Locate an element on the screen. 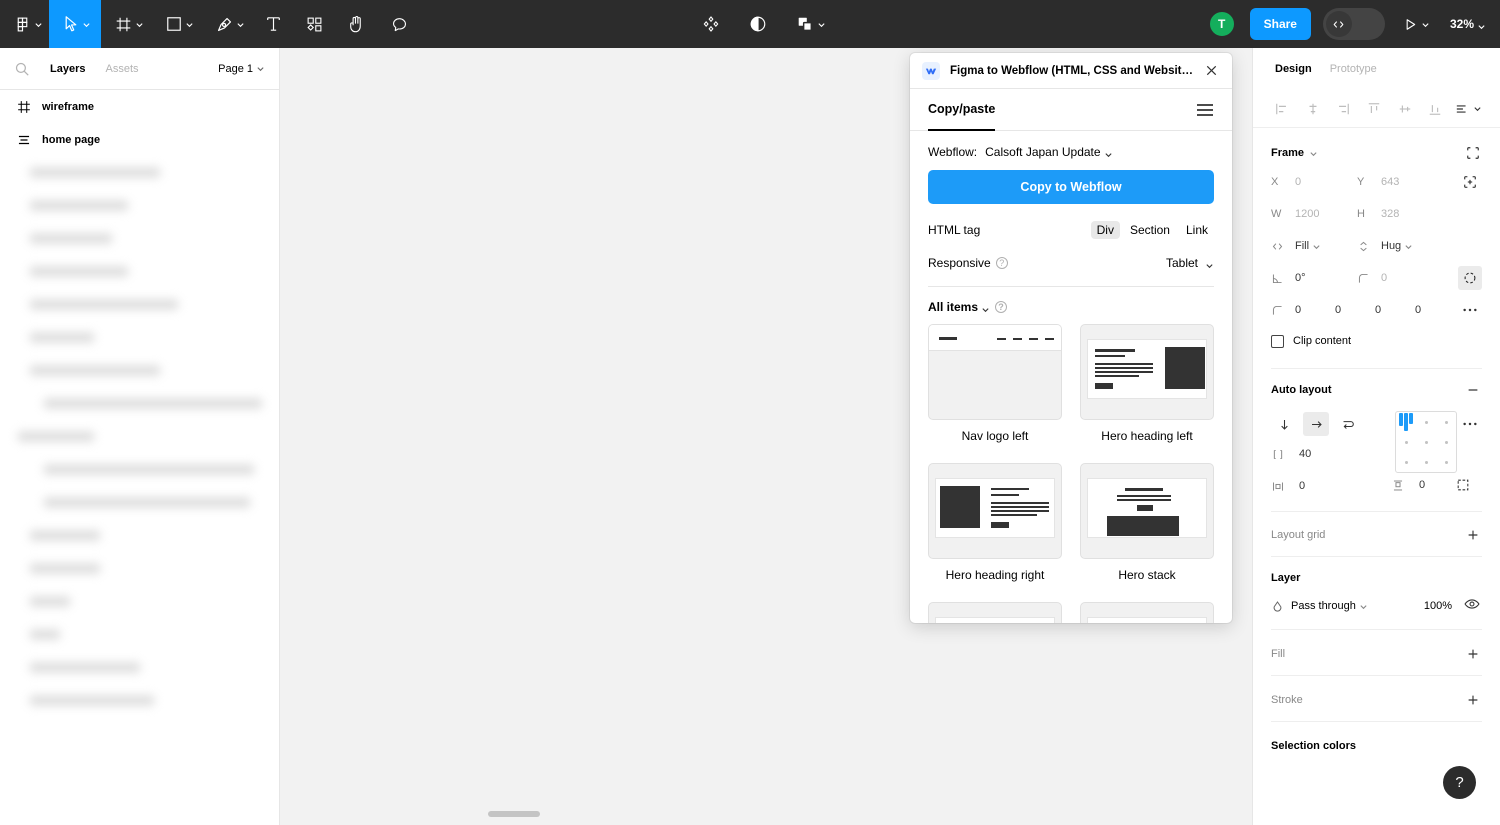 This screenshot has height=825, width=1500. align-bottom-icon is located at coordinates (1435, 109).